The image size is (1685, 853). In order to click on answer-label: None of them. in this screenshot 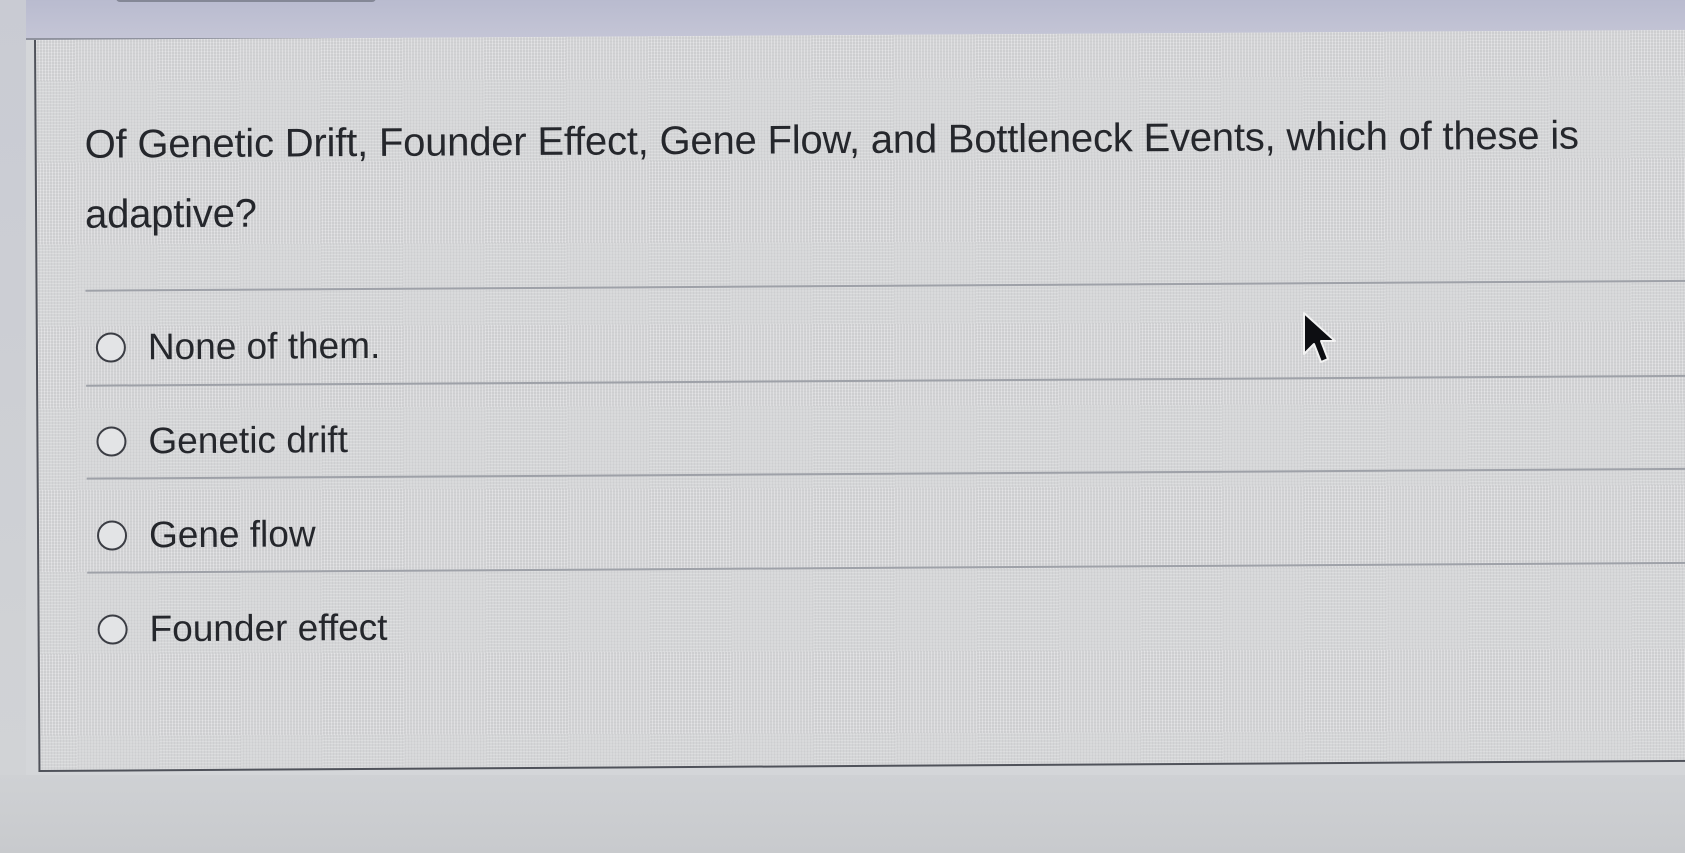, I will do `click(264, 346)`.